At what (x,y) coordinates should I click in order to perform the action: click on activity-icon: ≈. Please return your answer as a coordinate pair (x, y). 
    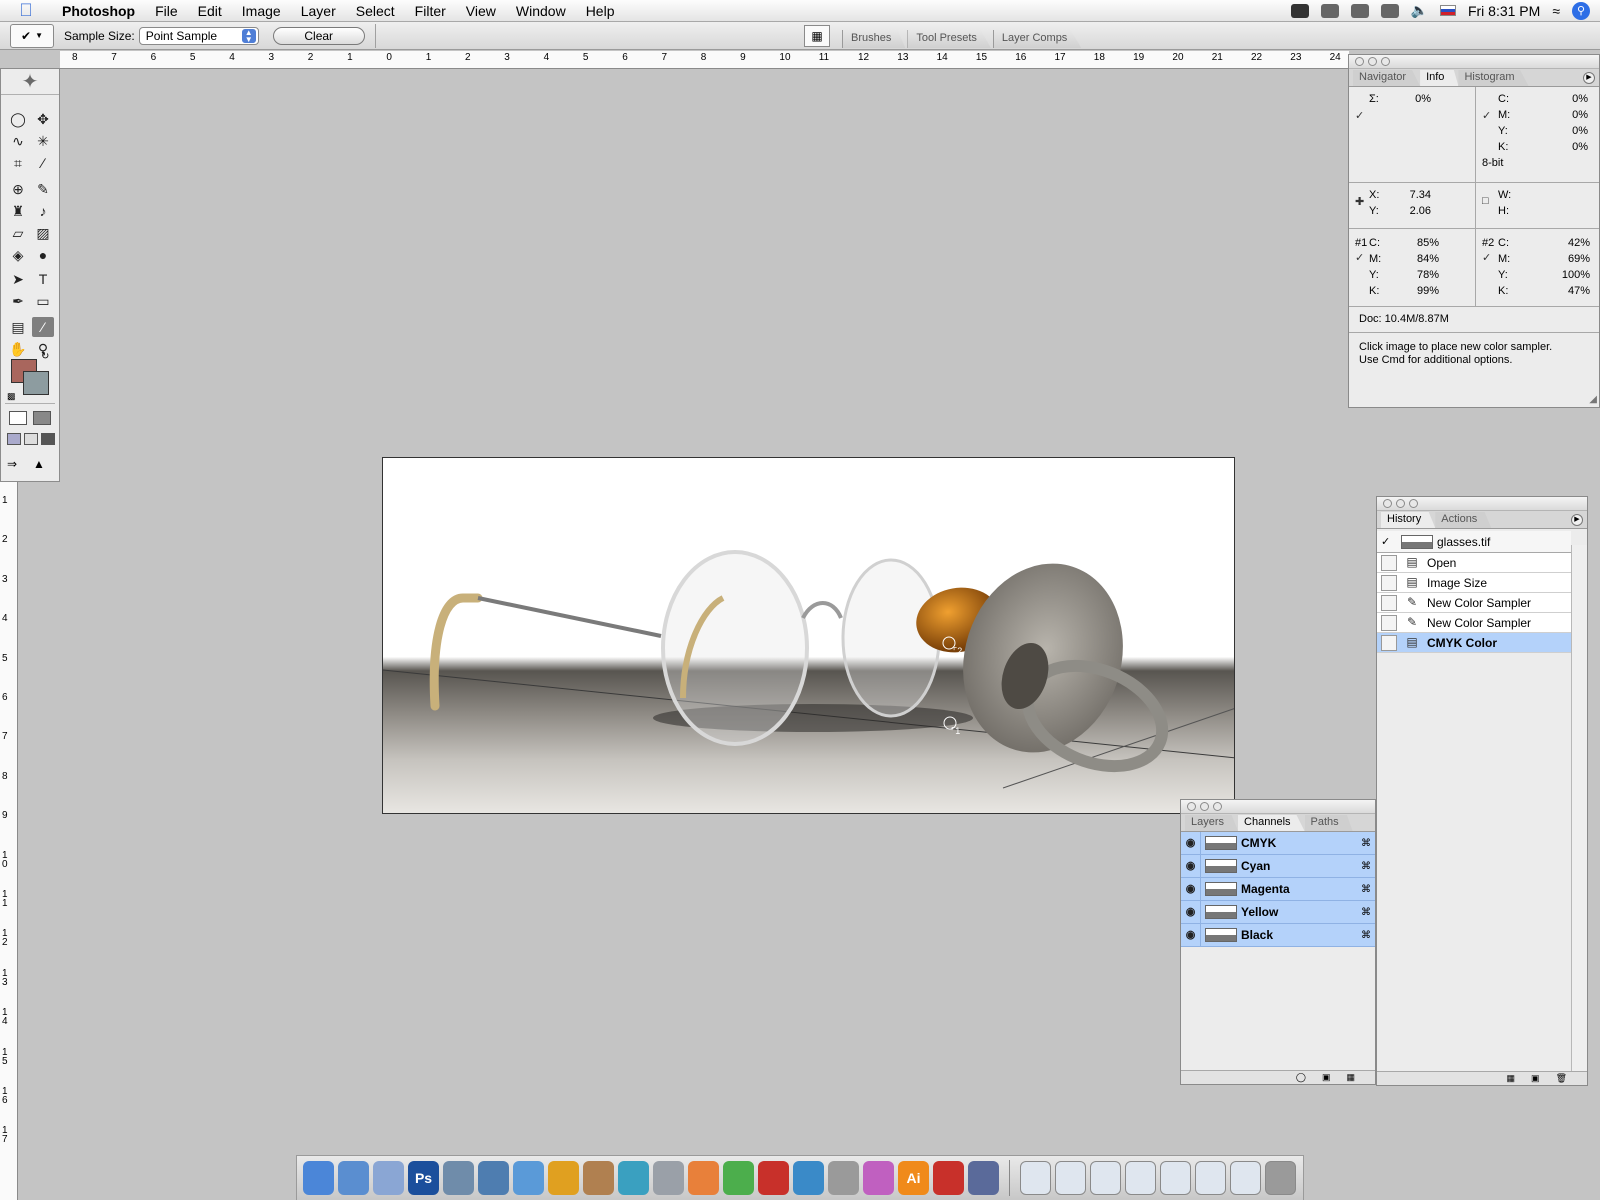
    Looking at the image, I should click on (1556, 11).